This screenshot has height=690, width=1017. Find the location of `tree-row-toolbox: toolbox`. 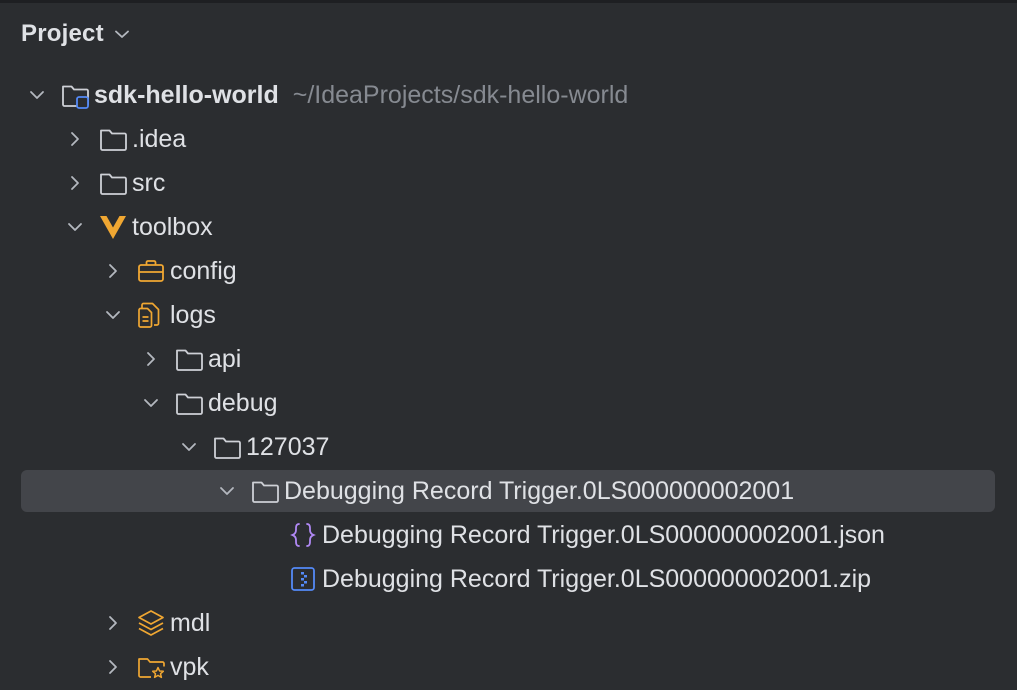

tree-row-toolbox: toolbox is located at coordinates (508, 227).